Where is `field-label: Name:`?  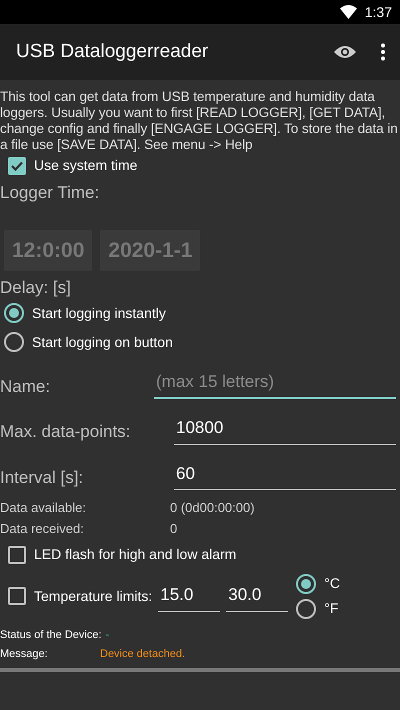
field-label: Name: is located at coordinates (25, 387).